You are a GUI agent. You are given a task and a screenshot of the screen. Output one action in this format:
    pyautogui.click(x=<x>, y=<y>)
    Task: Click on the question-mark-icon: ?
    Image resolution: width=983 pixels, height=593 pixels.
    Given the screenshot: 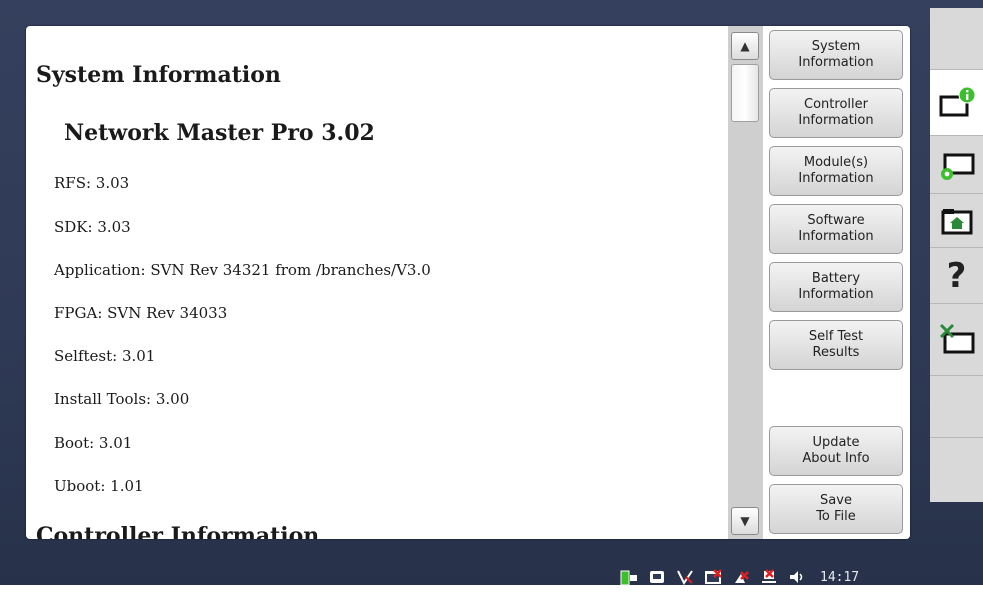 What is the action you would take?
    pyautogui.click(x=956, y=275)
    